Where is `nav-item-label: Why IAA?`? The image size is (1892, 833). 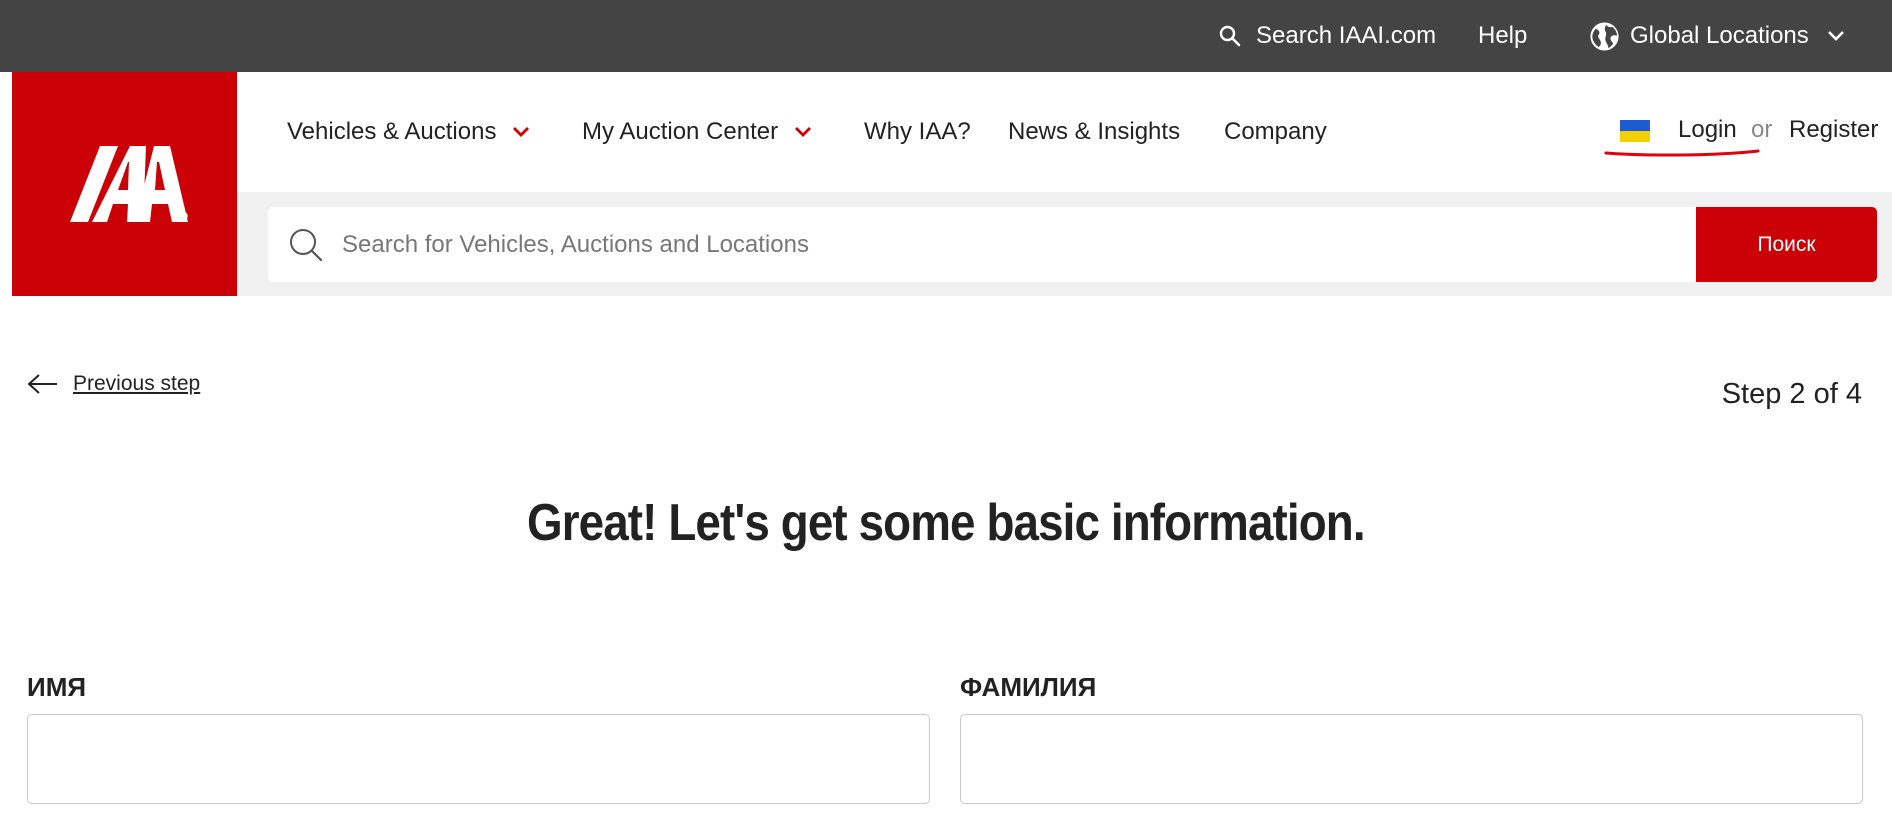
nav-item-label: Why IAA? is located at coordinates (917, 131).